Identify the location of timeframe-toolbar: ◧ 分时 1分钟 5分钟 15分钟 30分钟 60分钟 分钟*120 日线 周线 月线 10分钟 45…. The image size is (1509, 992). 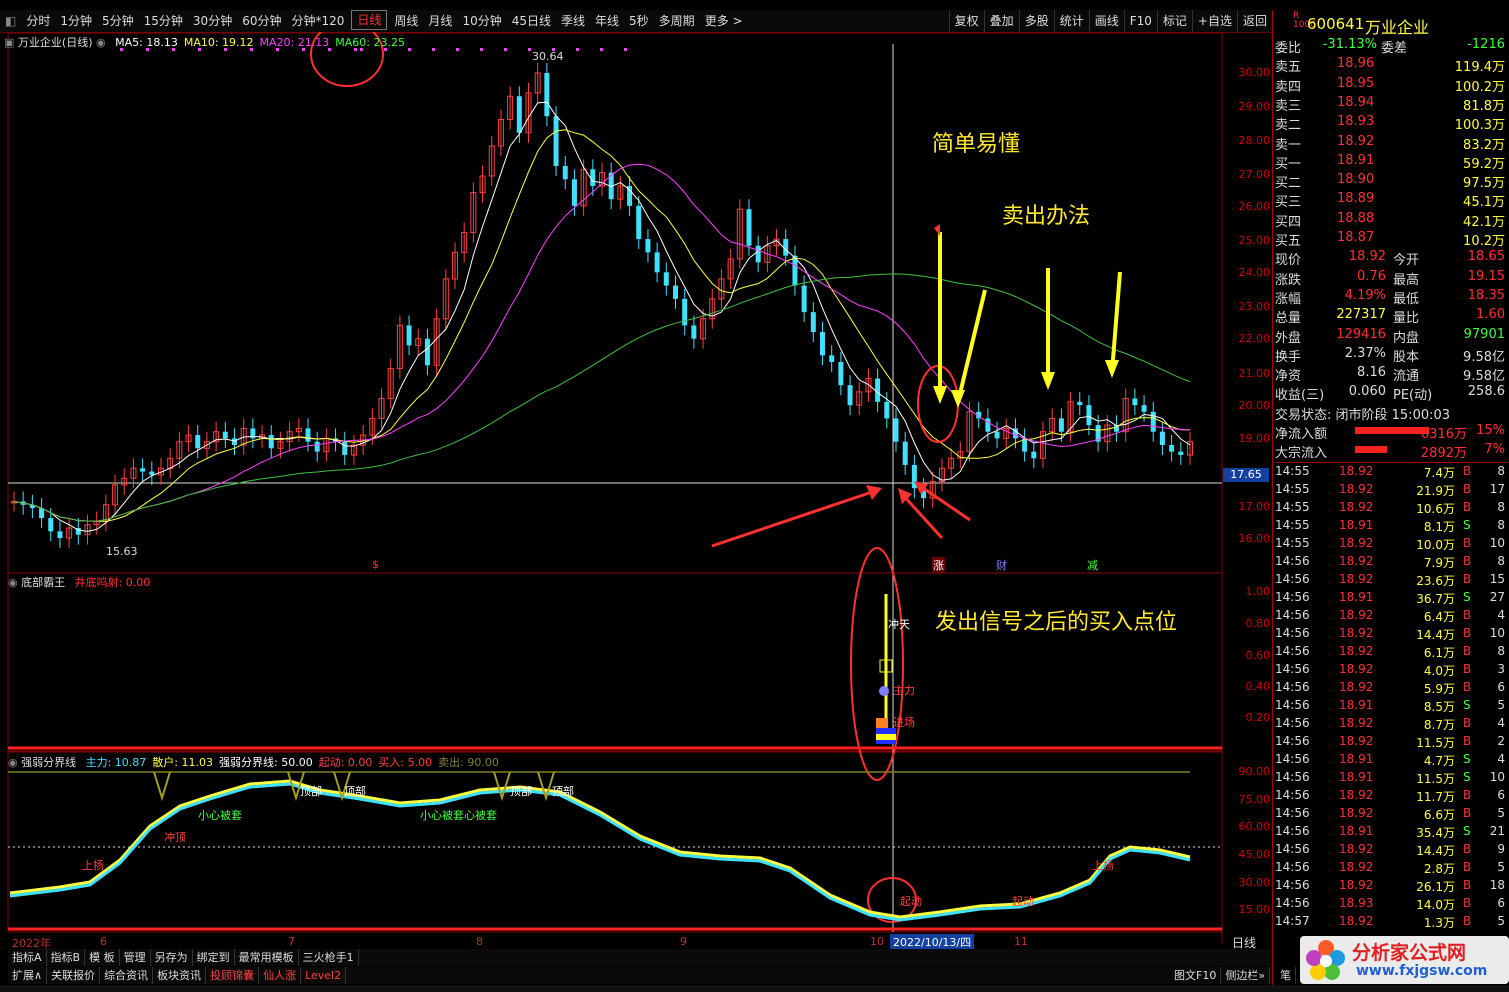
(636, 21).